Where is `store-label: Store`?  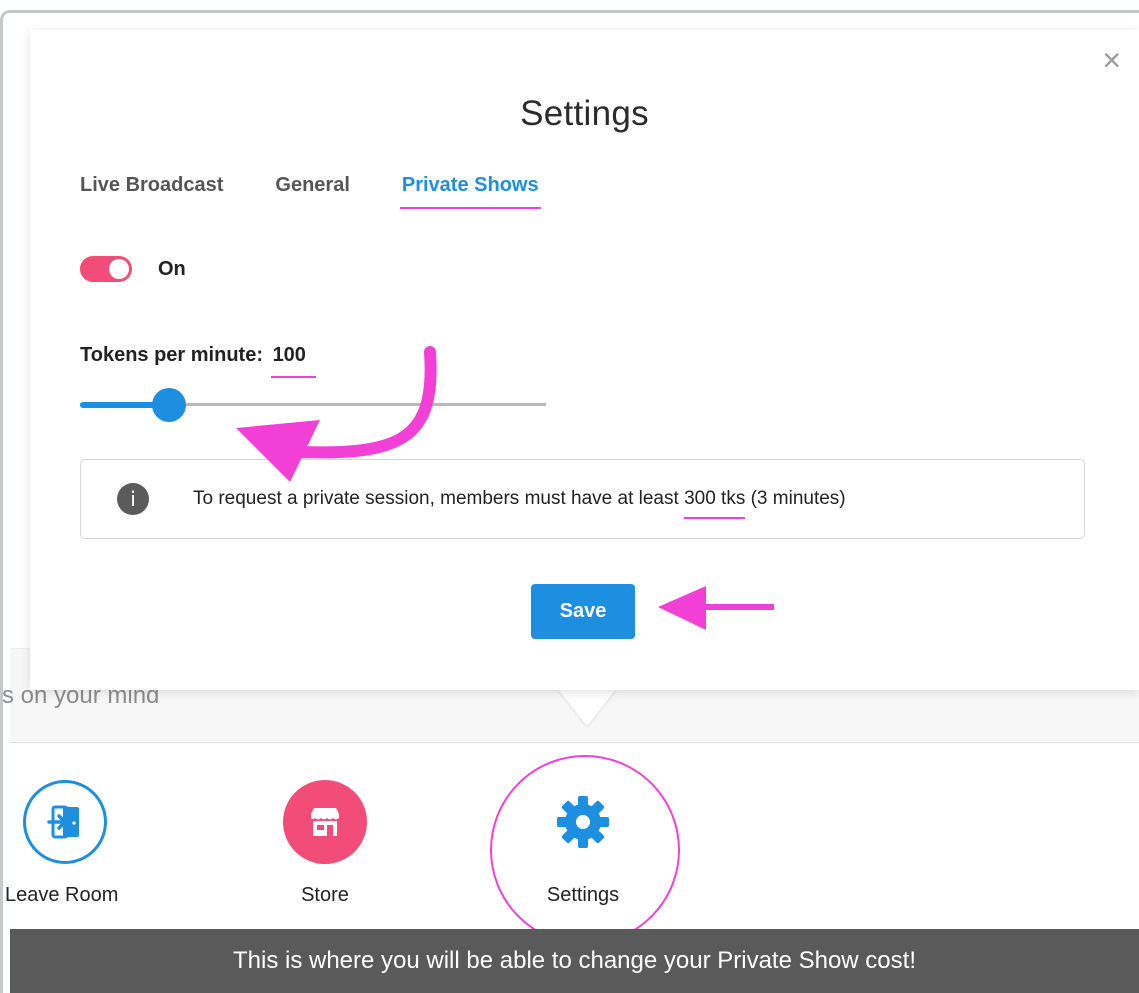
store-label: Store is located at coordinates (325, 895).